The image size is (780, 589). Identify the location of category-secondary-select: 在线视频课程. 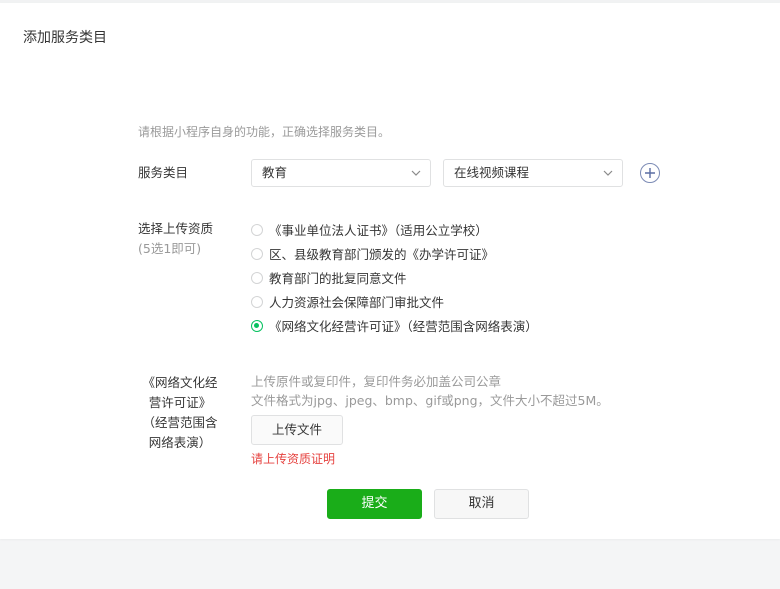
(533, 173).